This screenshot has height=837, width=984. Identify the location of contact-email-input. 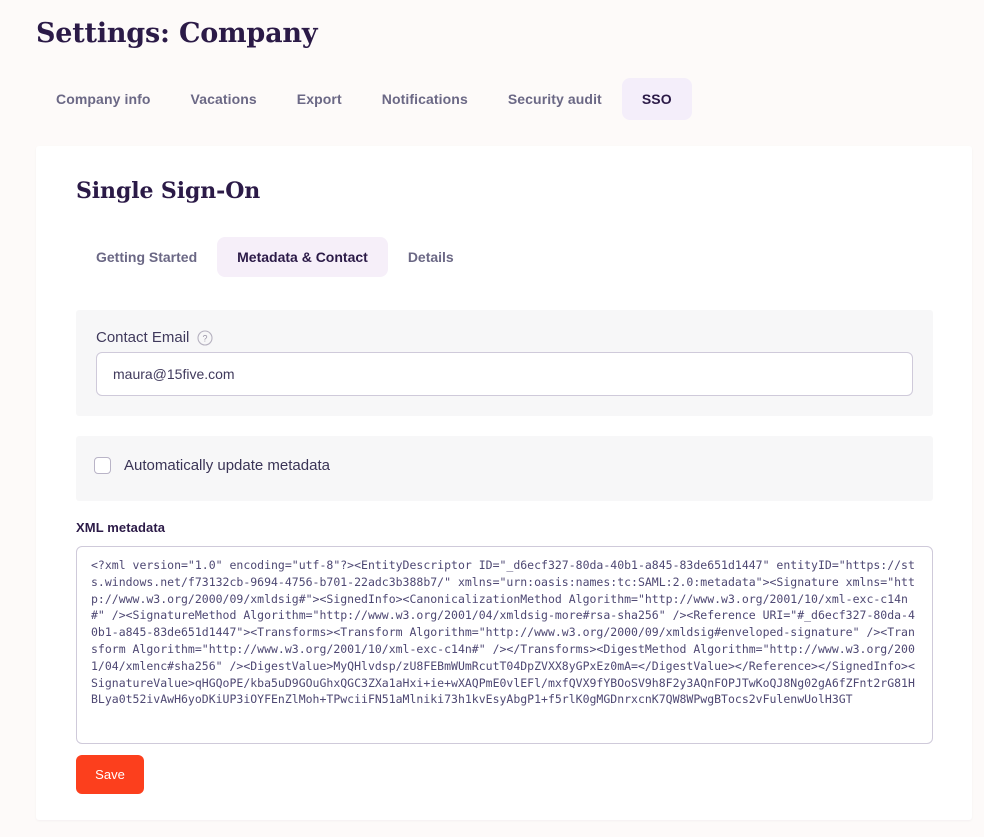
(504, 374).